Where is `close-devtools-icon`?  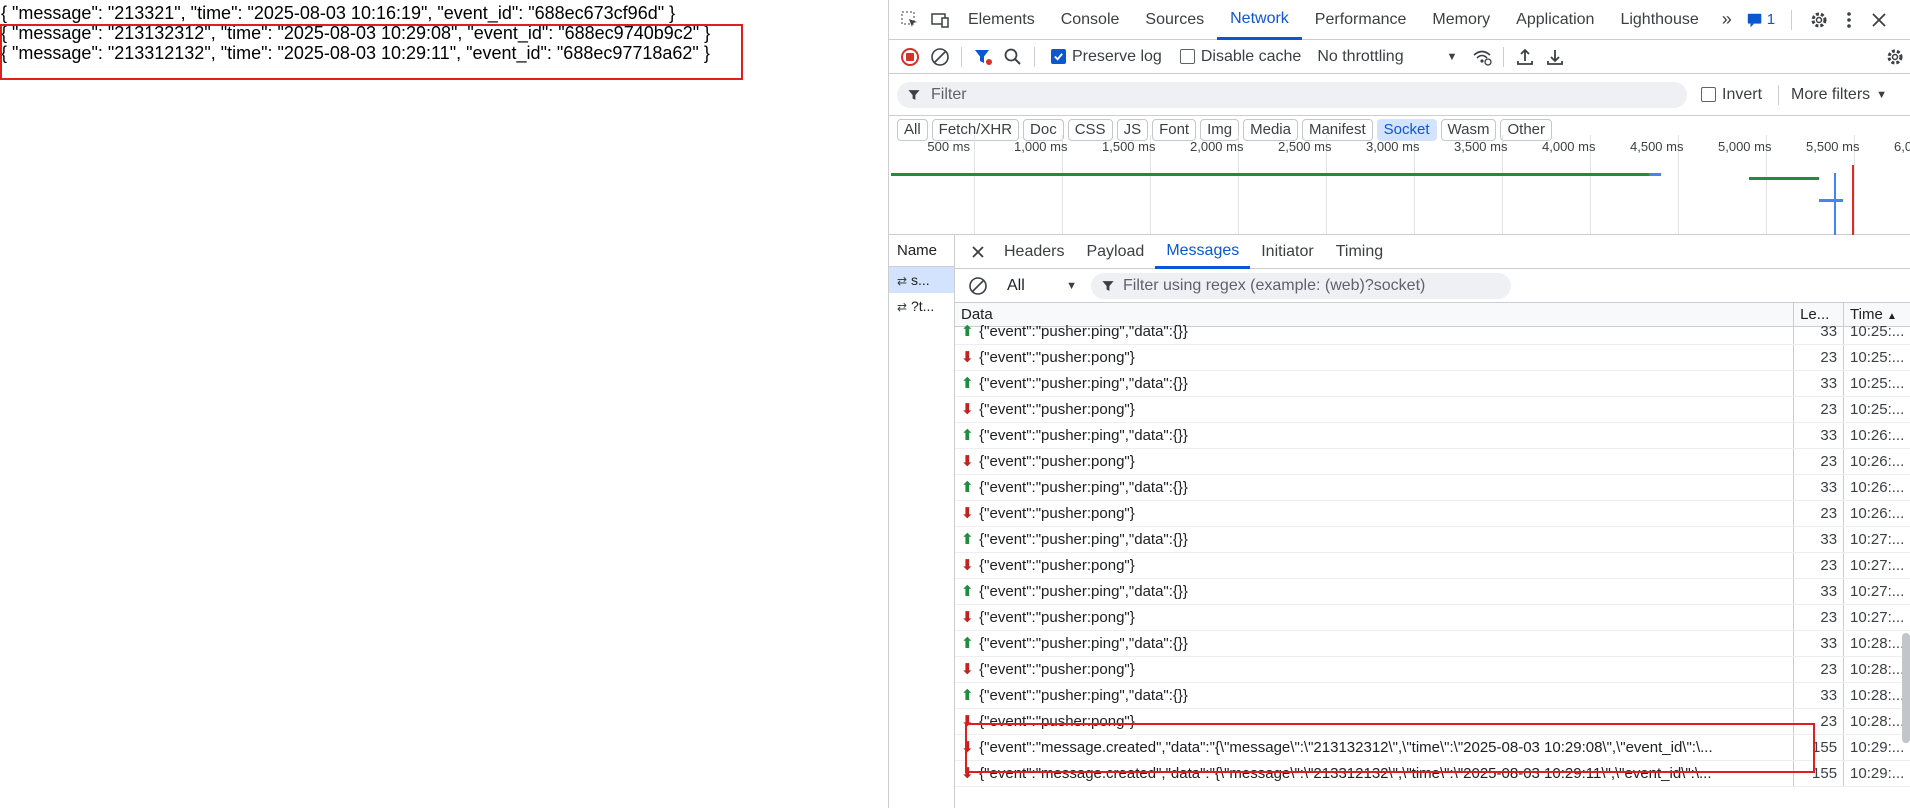
close-devtools-icon is located at coordinates (1879, 20).